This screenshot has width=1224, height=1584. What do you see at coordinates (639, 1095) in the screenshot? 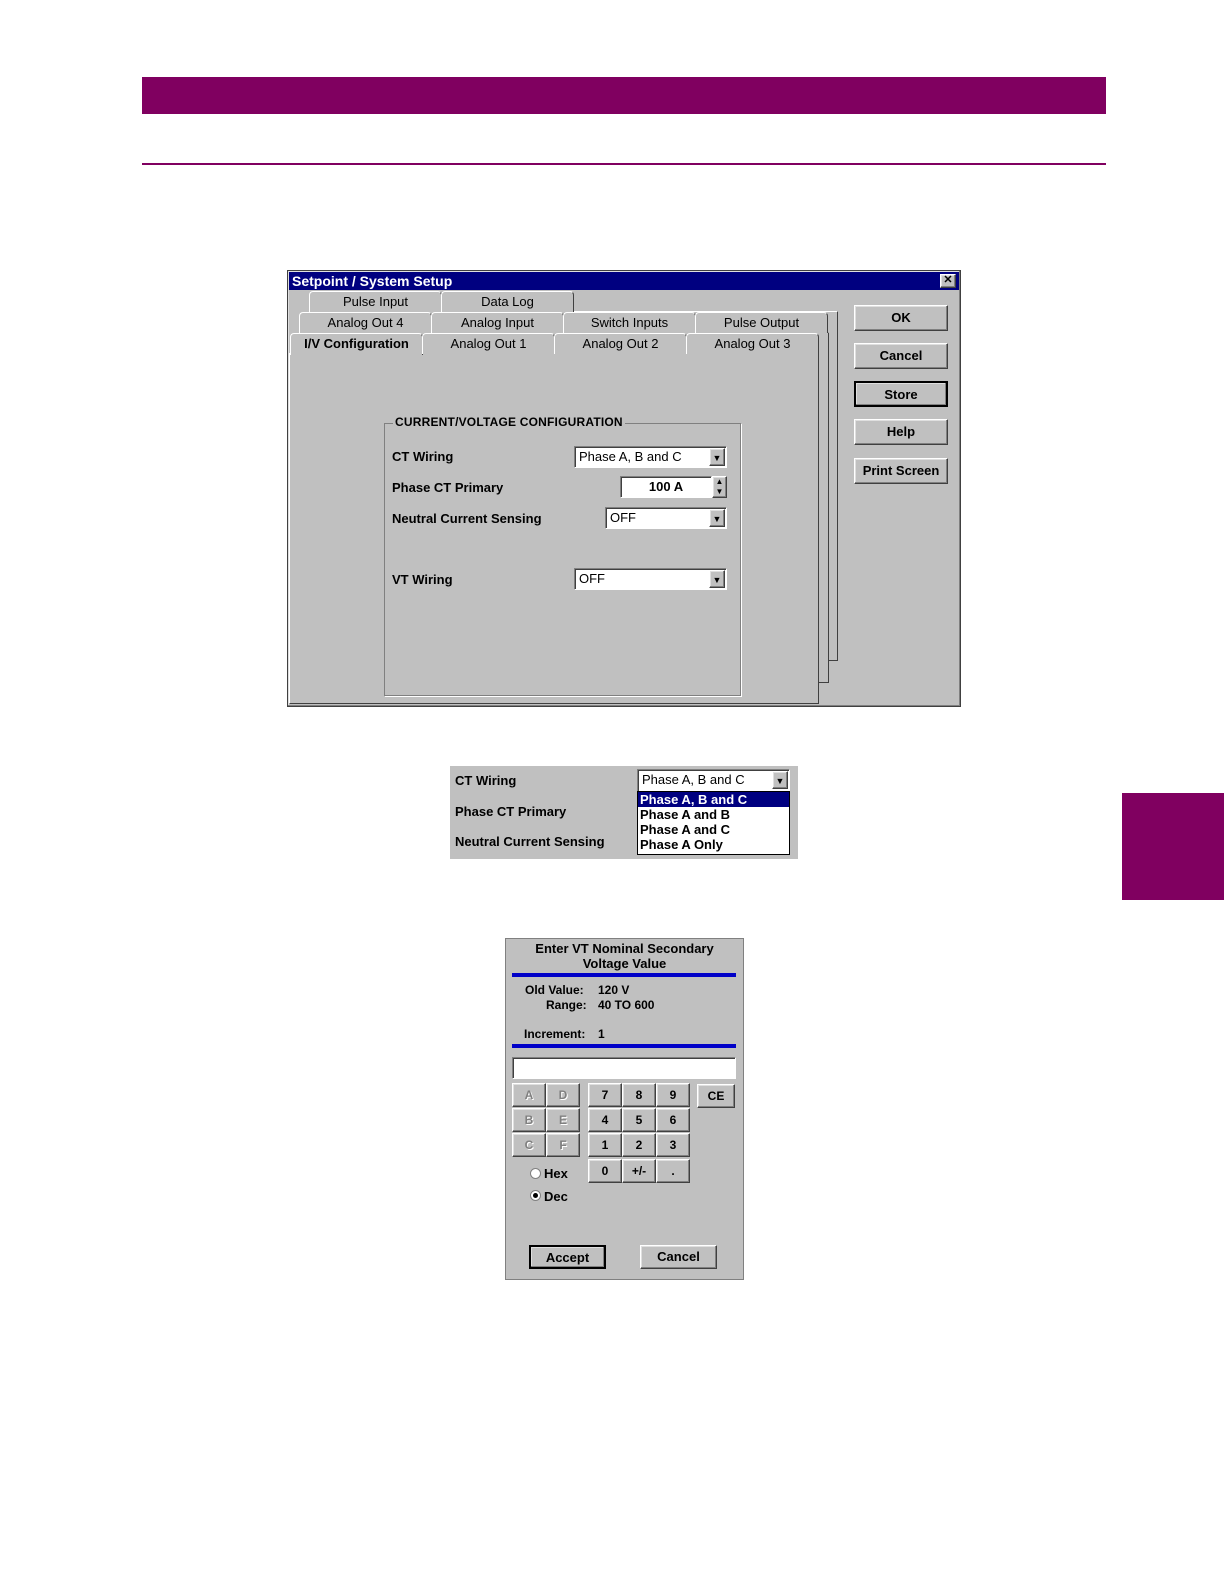
I see `key-8: 8` at bounding box center [639, 1095].